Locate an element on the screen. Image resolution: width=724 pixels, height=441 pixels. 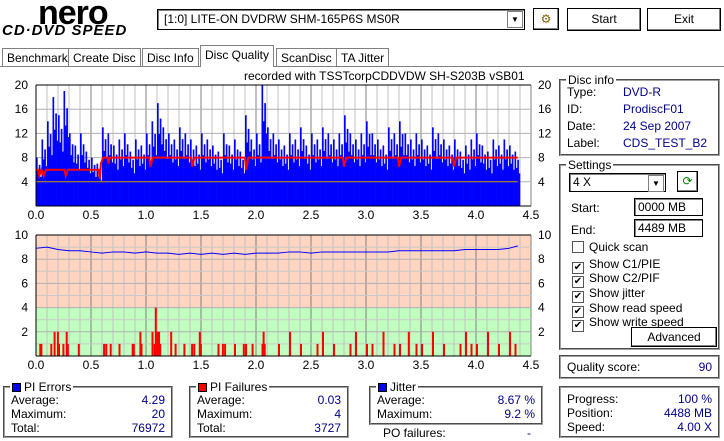
y-tick-label-right: 12 is located at coordinates (545, 133).